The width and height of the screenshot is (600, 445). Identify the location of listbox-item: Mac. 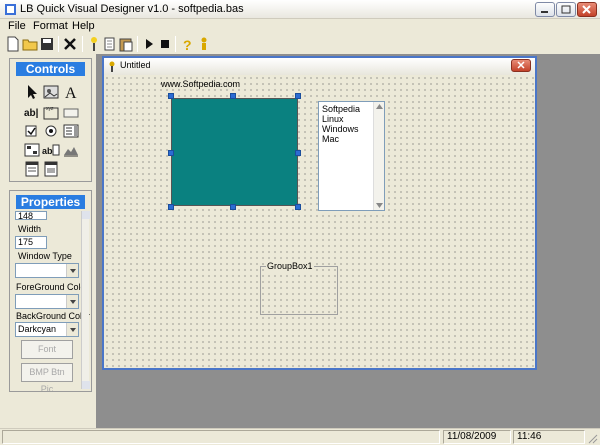
(330, 139).